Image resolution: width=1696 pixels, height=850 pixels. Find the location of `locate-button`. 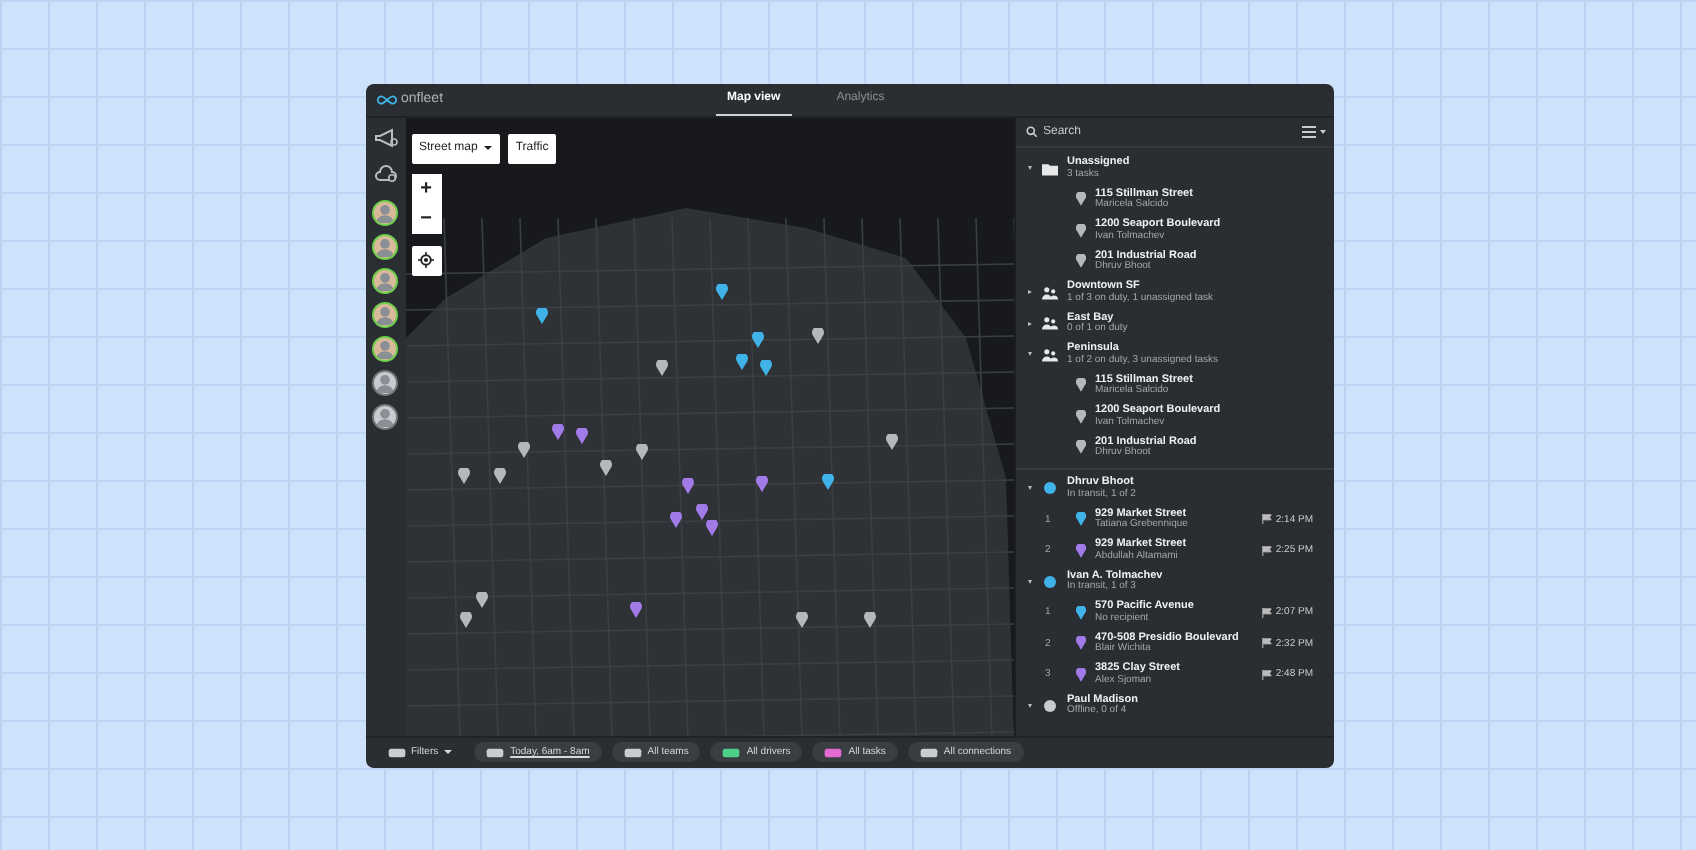

locate-button is located at coordinates (426, 260).